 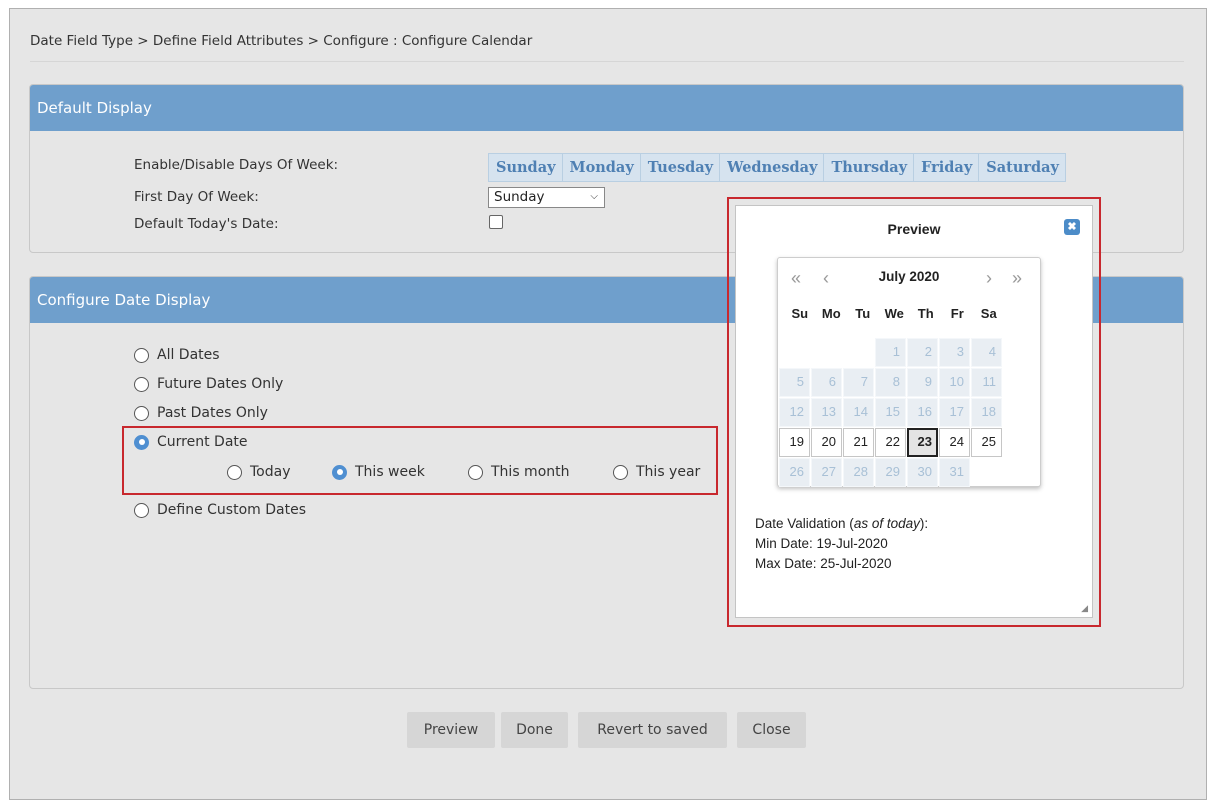 I want to click on radio-all-dates: All Dates, so click(x=177, y=355).